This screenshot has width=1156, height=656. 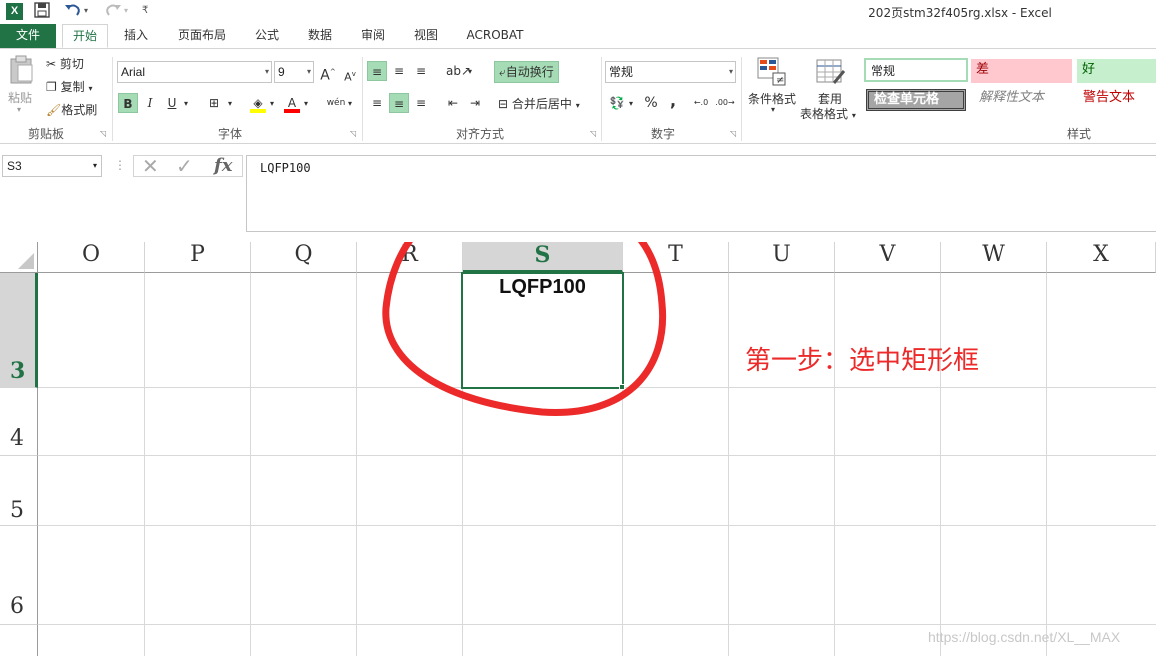 What do you see at coordinates (328, 73) in the screenshot?
I see `grow-font-button: A^` at bounding box center [328, 73].